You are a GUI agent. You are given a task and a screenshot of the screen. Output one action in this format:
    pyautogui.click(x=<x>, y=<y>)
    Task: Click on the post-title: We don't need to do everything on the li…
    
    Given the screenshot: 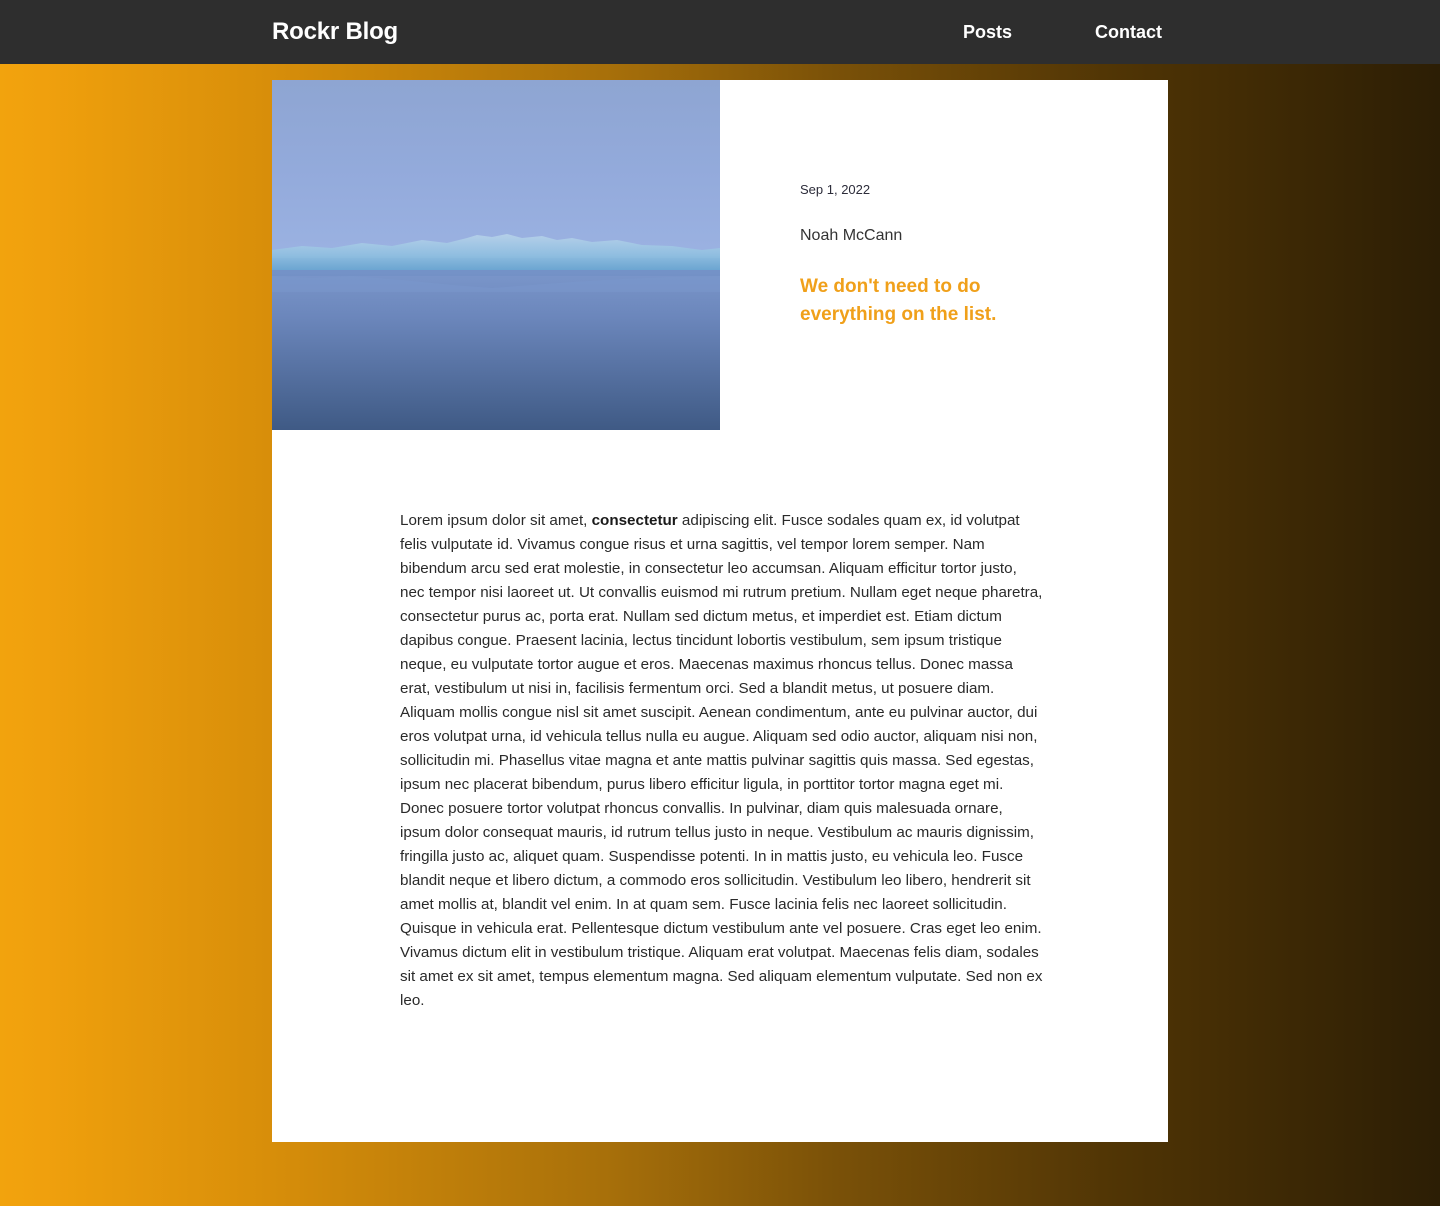 What is the action you would take?
    pyautogui.click(x=898, y=300)
    